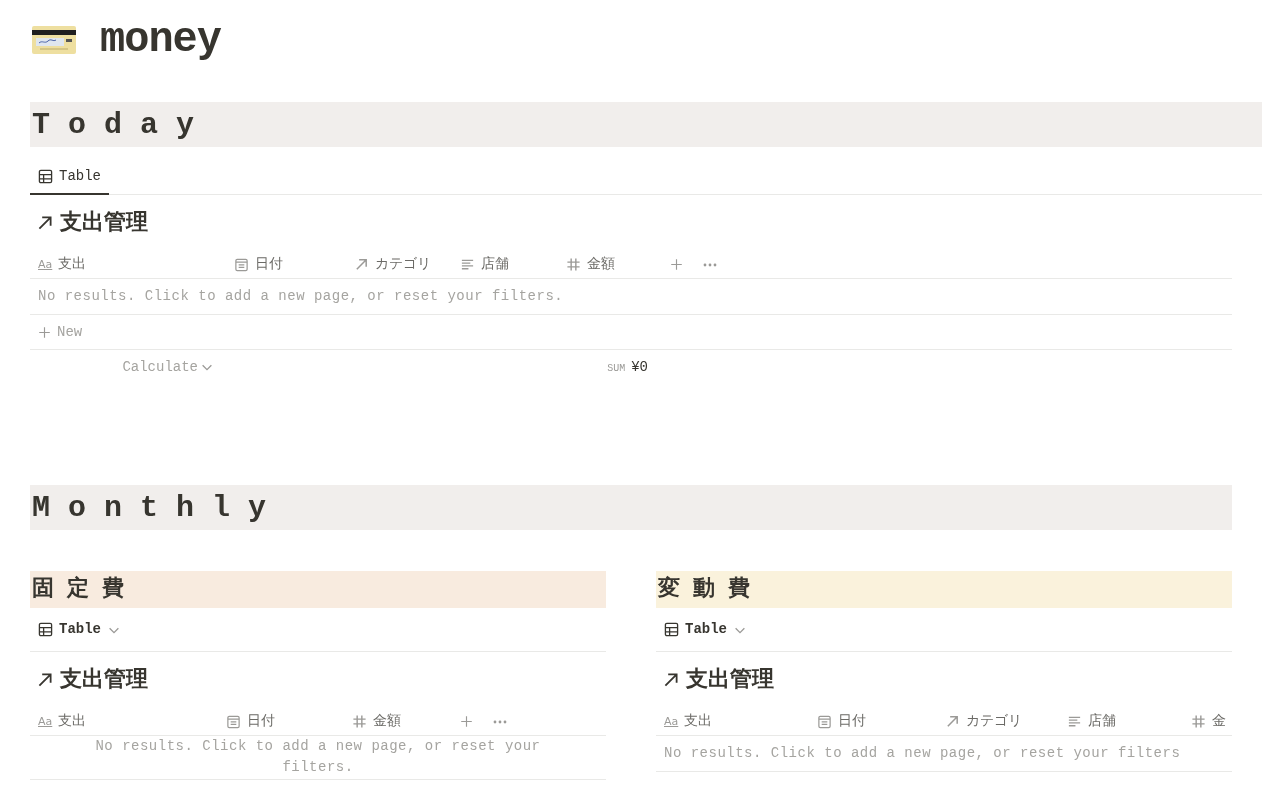 The image size is (1280, 791). What do you see at coordinates (922, 753) in the screenshot?
I see `empty-message: No results. Click to add a new page, or reset your filters` at bounding box center [922, 753].